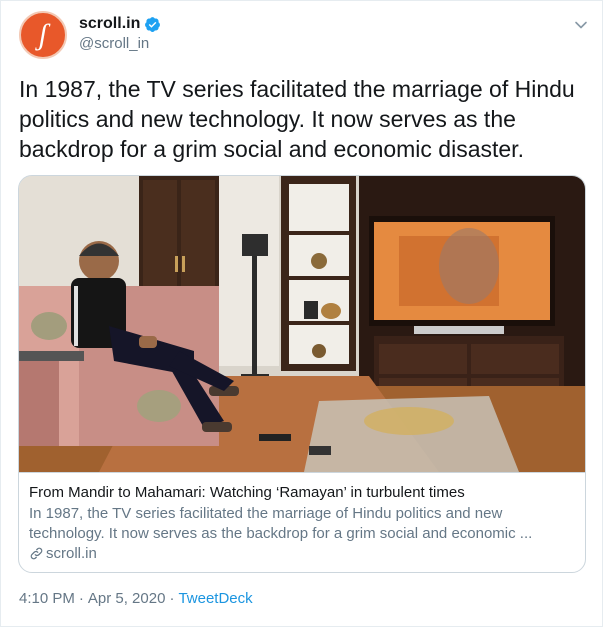  Describe the element at coordinates (301, 553) in the screenshot. I see `card-domain-row: scroll.in` at that location.